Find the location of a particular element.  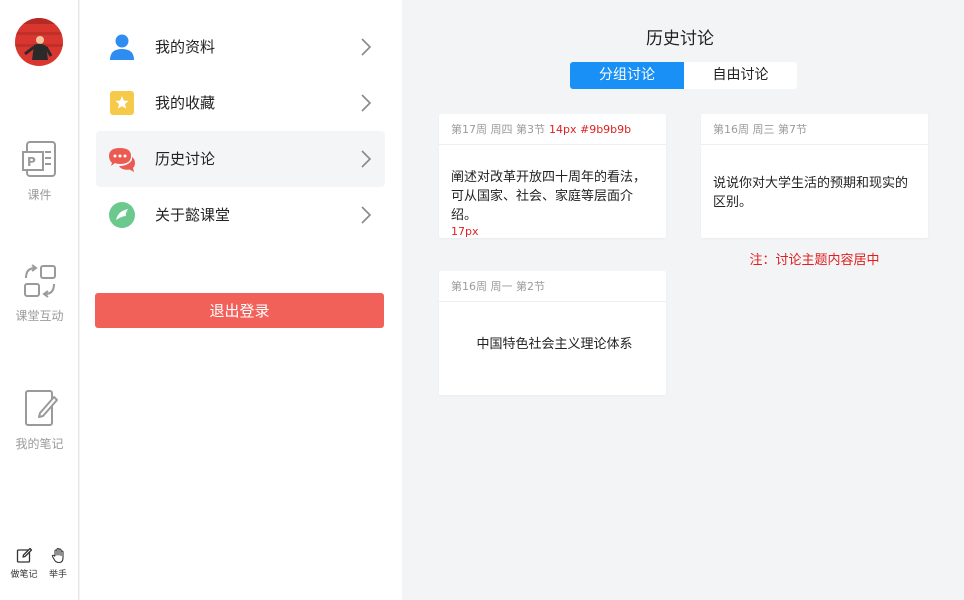

layout-note: 注：讨论主题内容居中 is located at coordinates (814, 260).